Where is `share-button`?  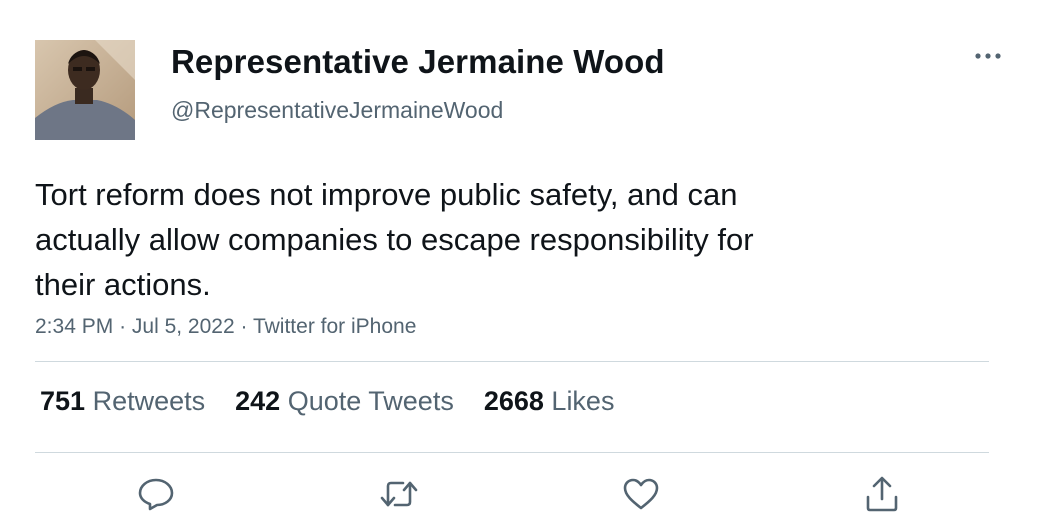
share-button is located at coordinates (882, 494).